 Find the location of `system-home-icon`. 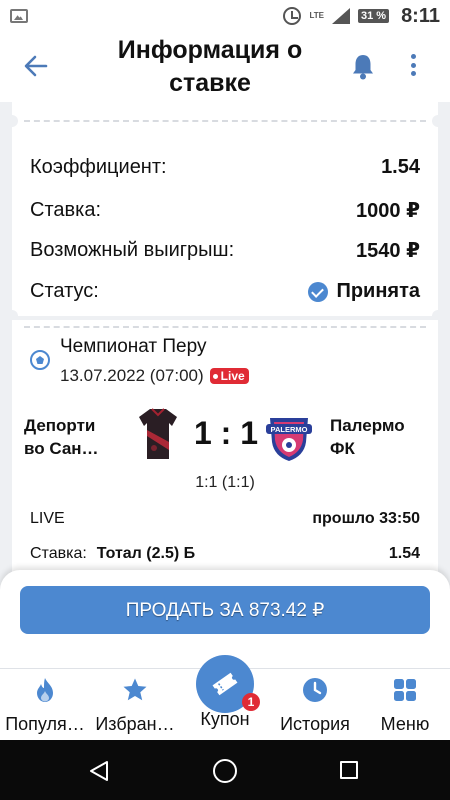

system-home-icon is located at coordinates (225, 771).